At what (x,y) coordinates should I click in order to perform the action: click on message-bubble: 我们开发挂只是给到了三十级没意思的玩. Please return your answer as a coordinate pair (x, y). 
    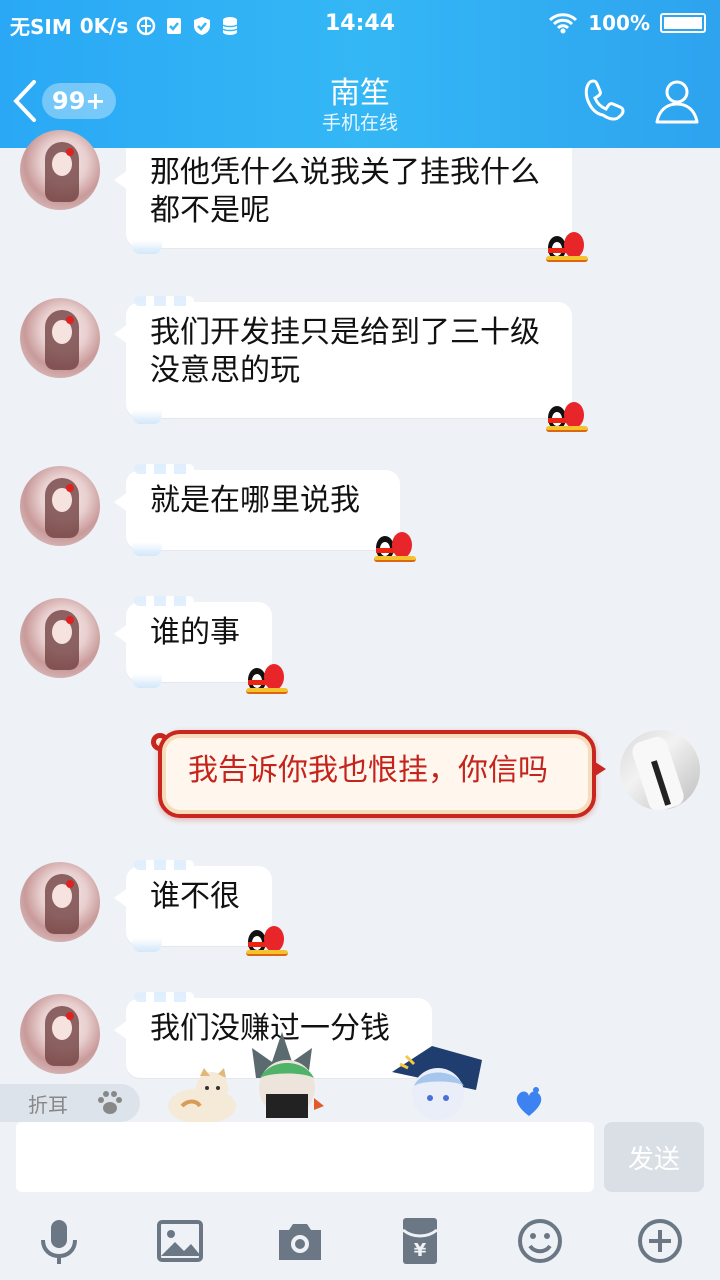
    Looking at the image, I should click on (343, 360).